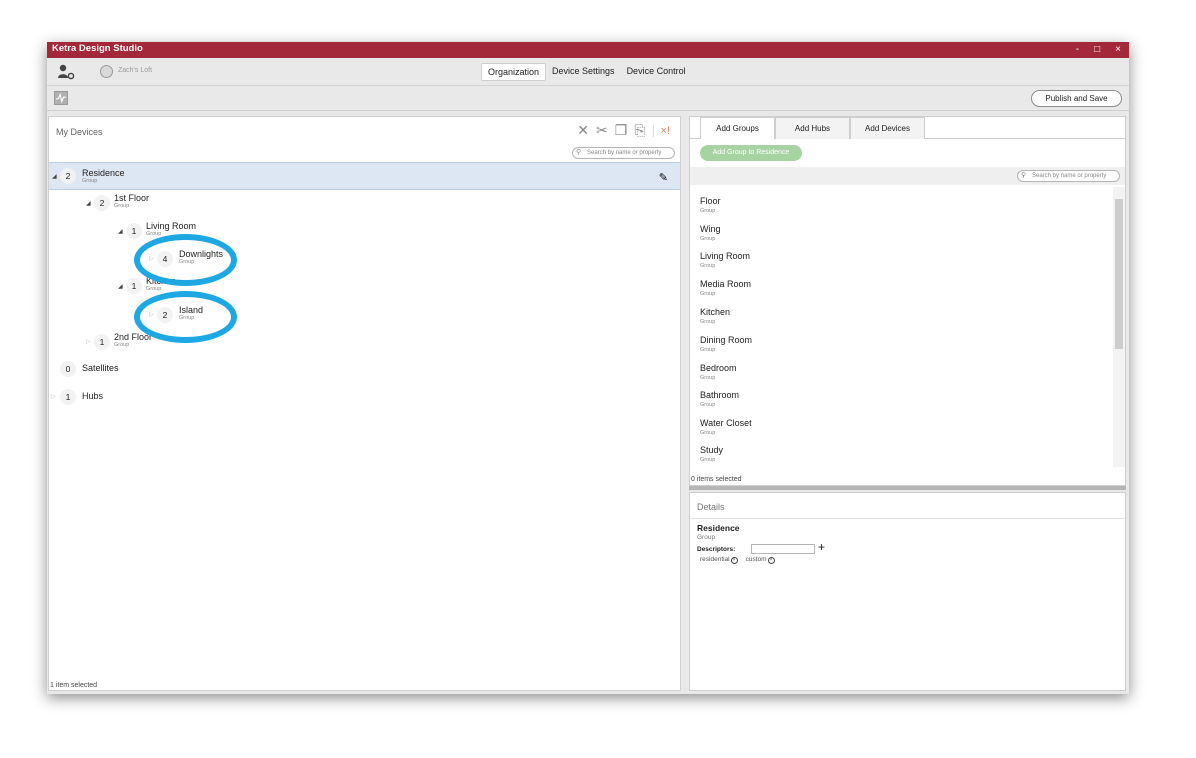 The image size is (1196, 758). I want to click on list-item-water-closet: Water Closet Group, so click(726, 424).